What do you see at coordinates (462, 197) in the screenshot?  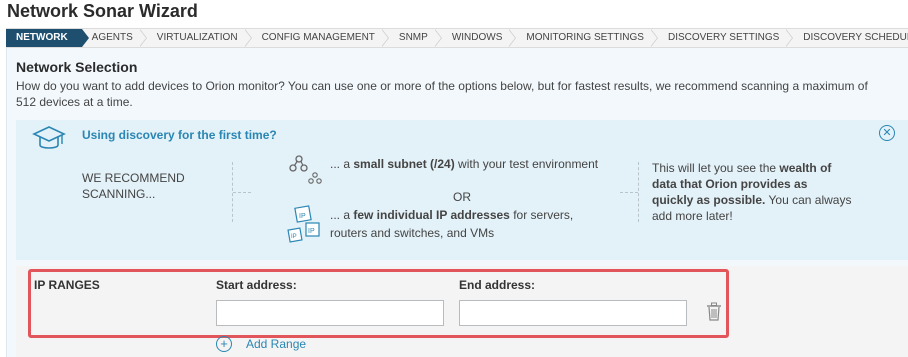 I see `or-separator: OR` at bounding box center [462, 197].